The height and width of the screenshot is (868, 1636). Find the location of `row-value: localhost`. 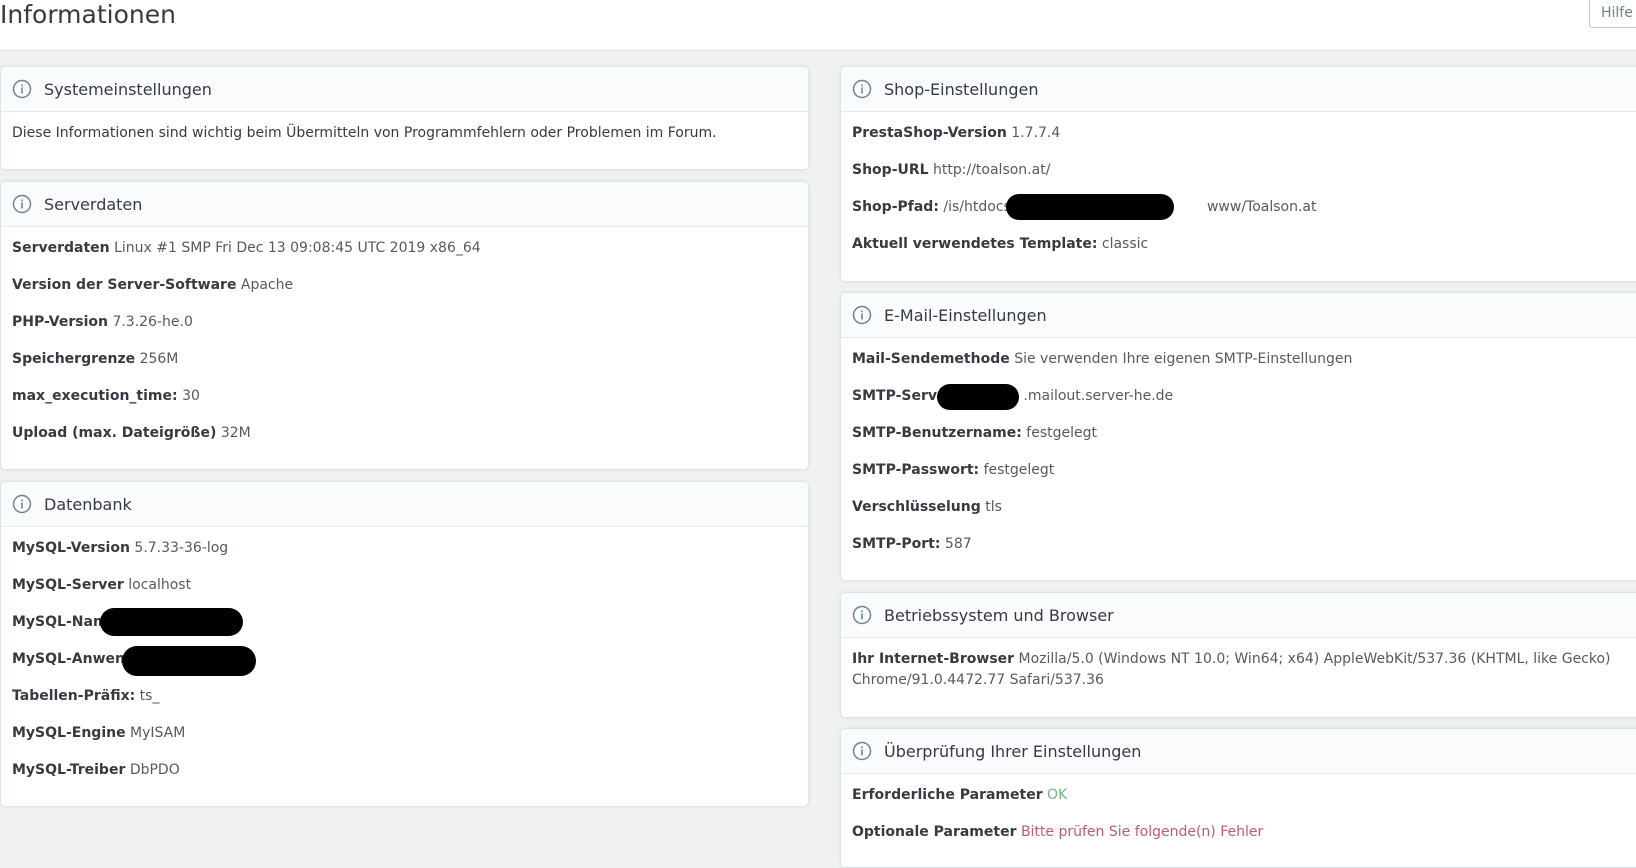

row-value: localhost is located at coordinates (160, 585).